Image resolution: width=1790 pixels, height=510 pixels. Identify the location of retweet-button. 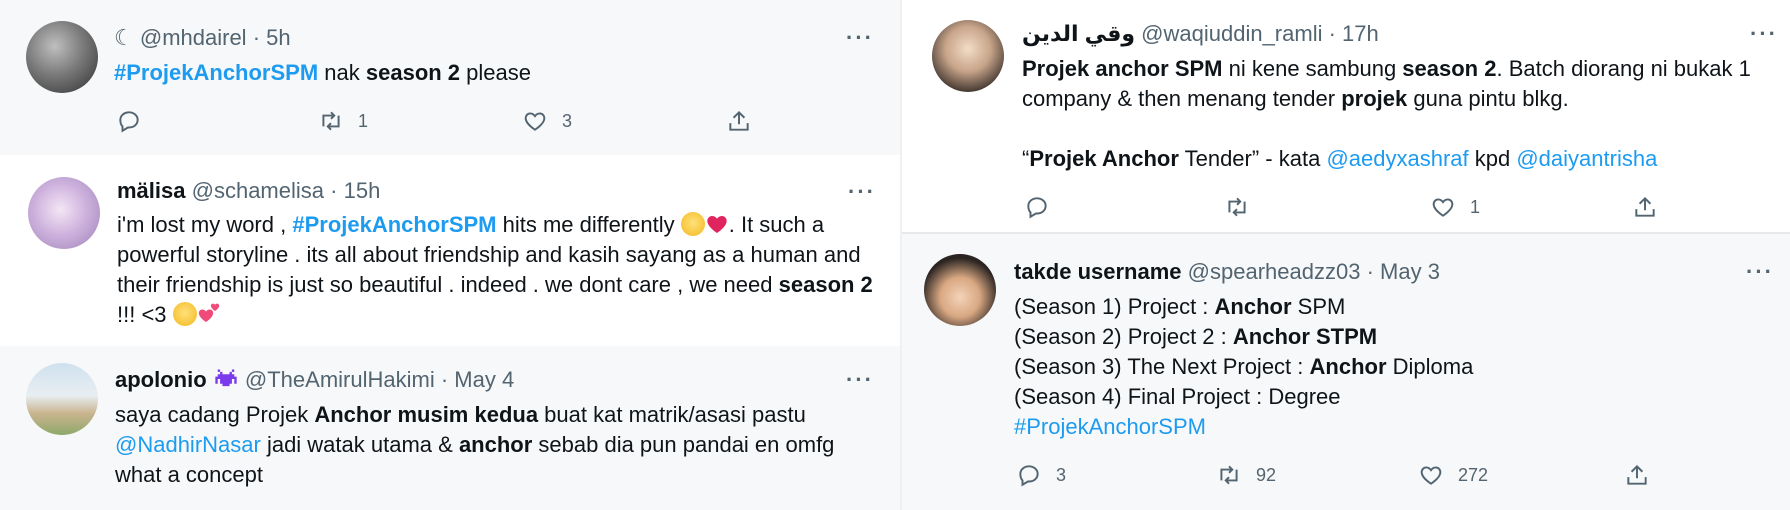
(1237, 207).